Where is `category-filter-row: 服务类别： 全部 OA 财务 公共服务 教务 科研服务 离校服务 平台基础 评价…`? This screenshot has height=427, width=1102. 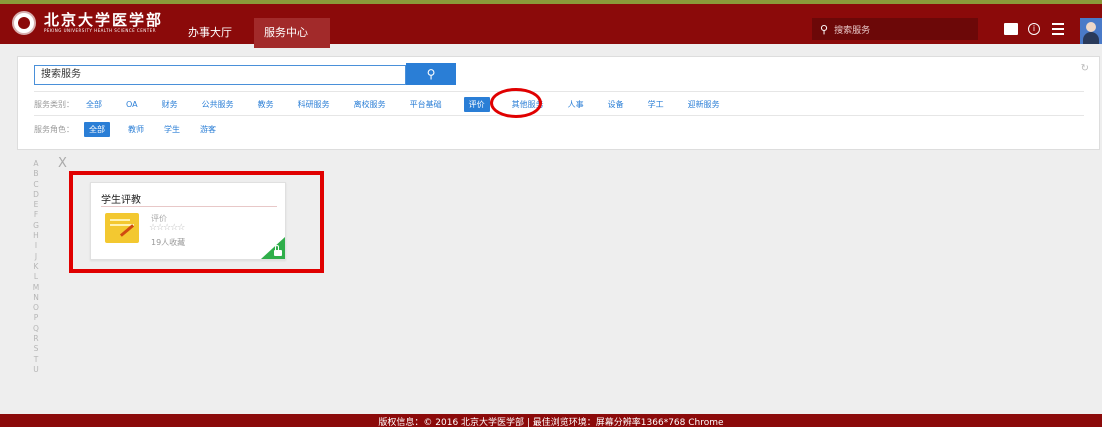 category-filter-row: 服务类别： 全部 OA 财务 公共服务 教务 科研服务 离校服务 平台基础 评价… is located at coordinates (388, 104).